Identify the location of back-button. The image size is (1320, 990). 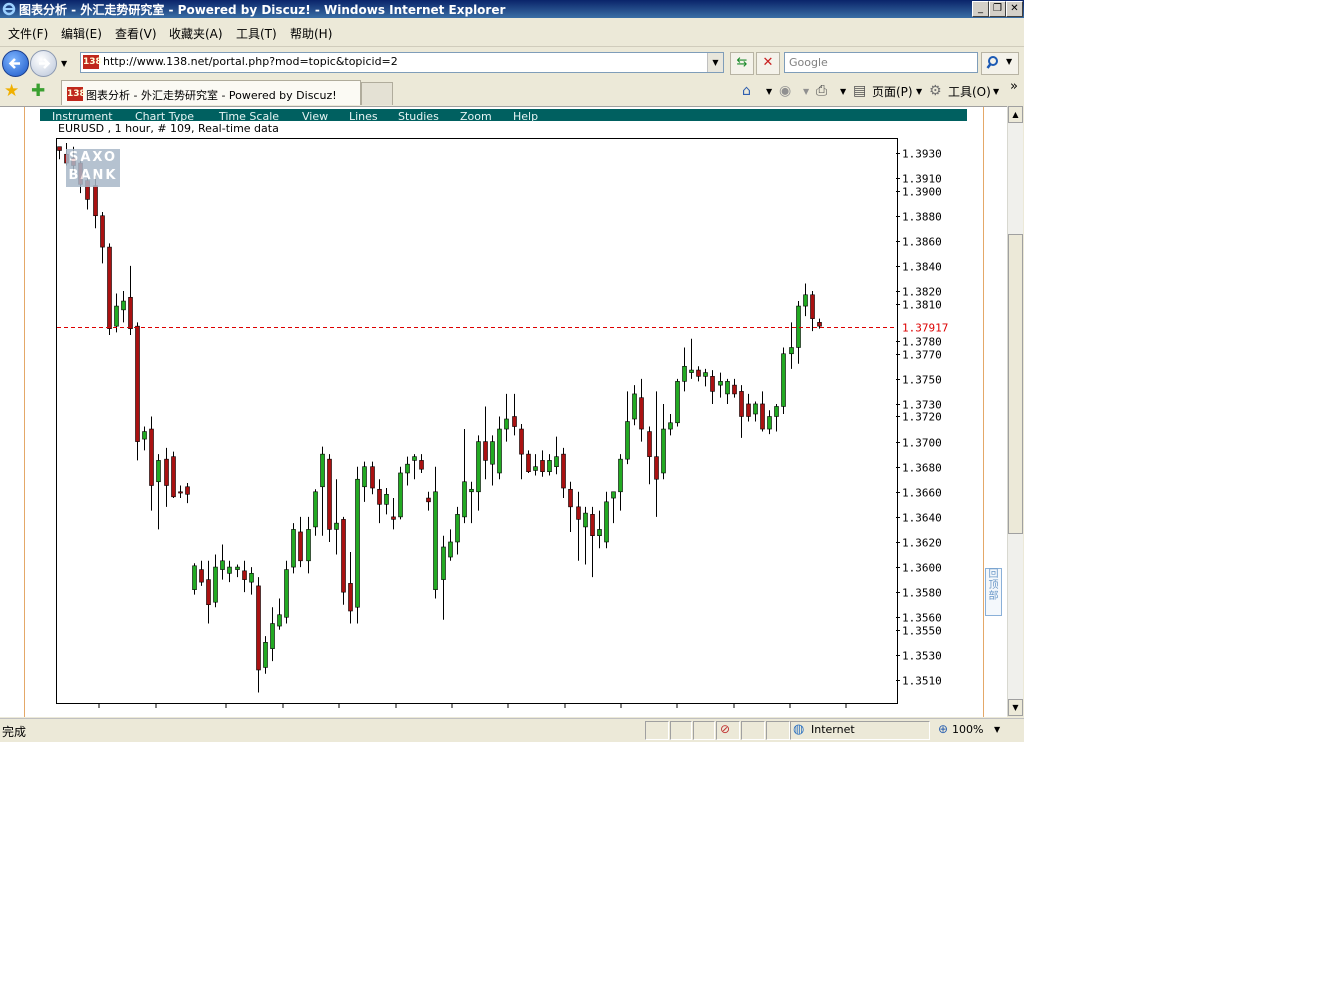
(15, 63).